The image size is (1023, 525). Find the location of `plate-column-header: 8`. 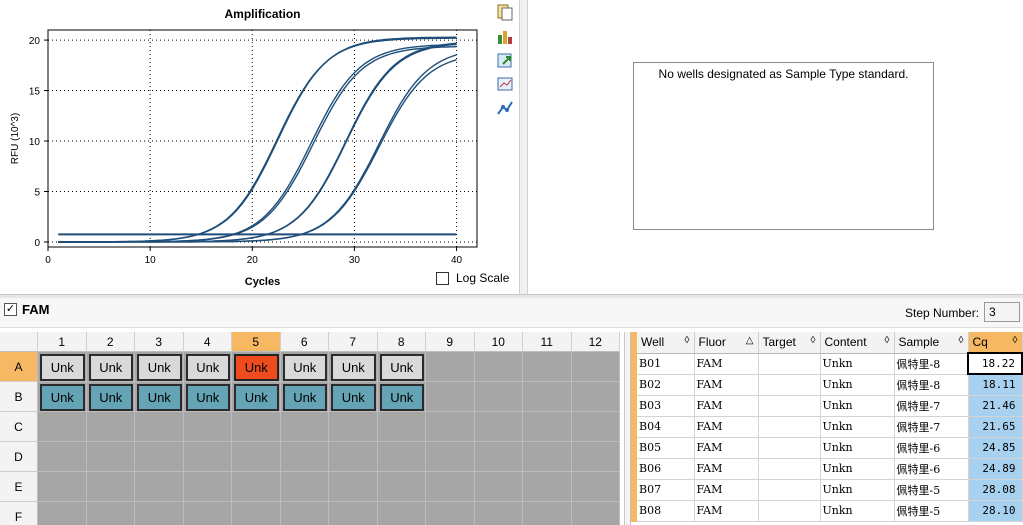

plate-column-header: 8 is located at coordinates (401, 342).